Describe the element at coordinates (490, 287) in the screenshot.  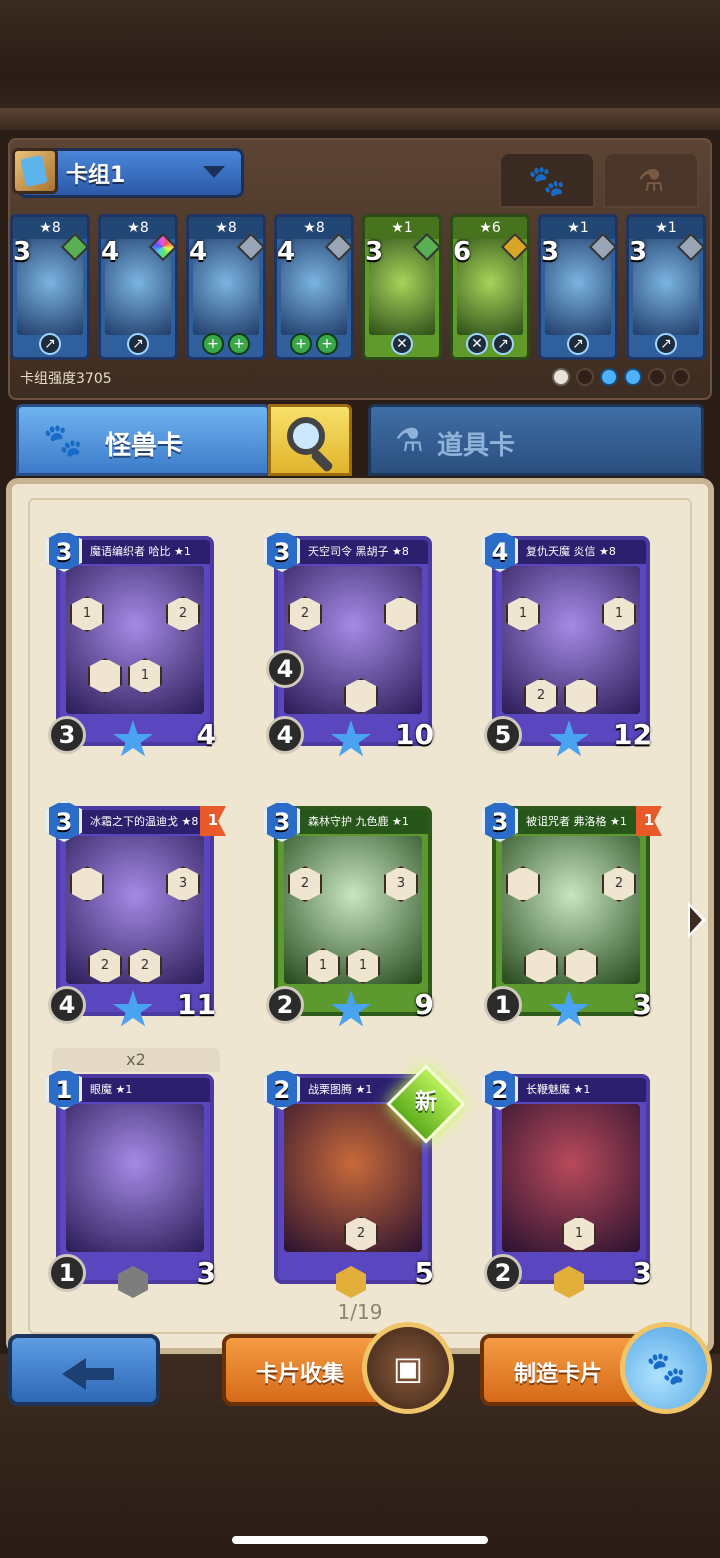
I see `deck-card: ★6 6 ✕ ↗` at that location.